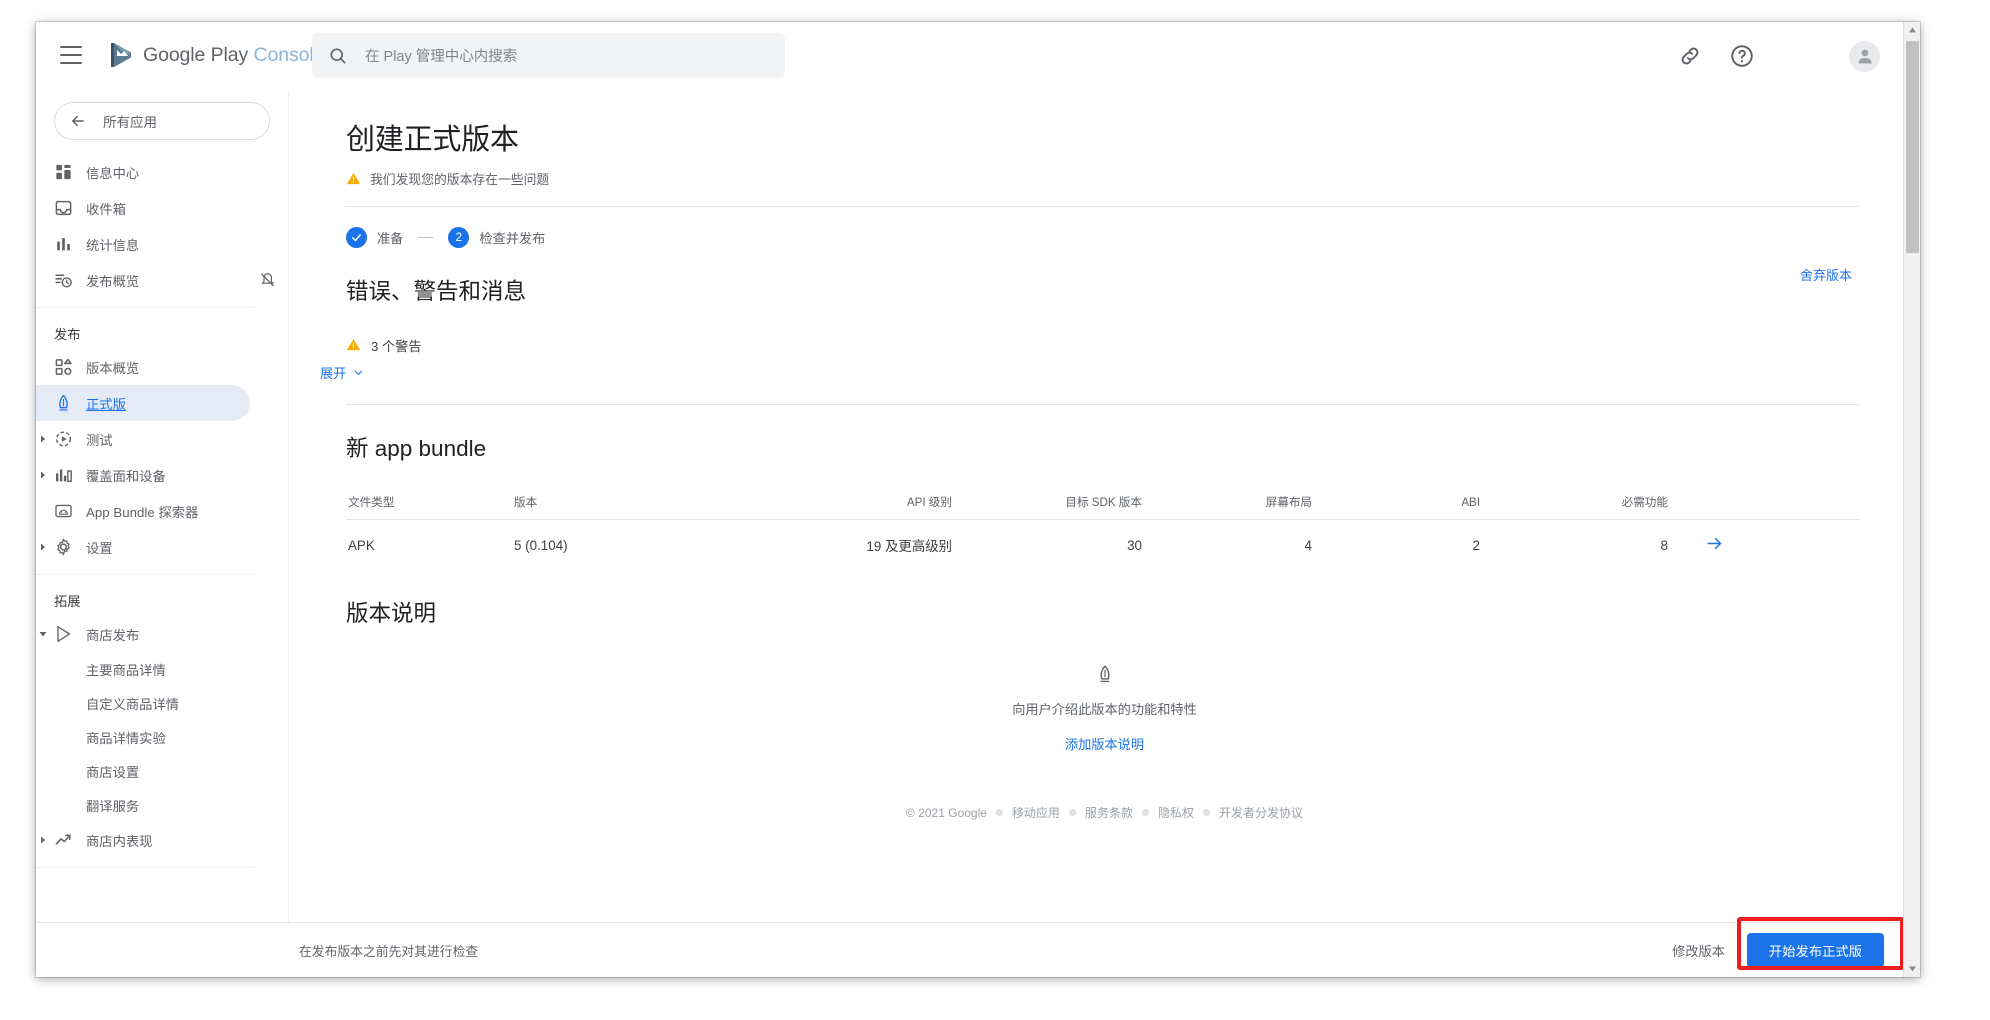  I want to click on warning-triangle-icon, so click(353, 178).